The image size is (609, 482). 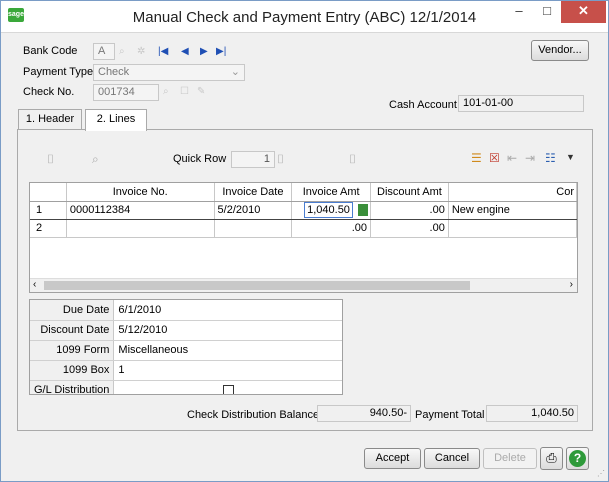 I want to click on first-record-icon: |◀, so click(x=163, y=51).